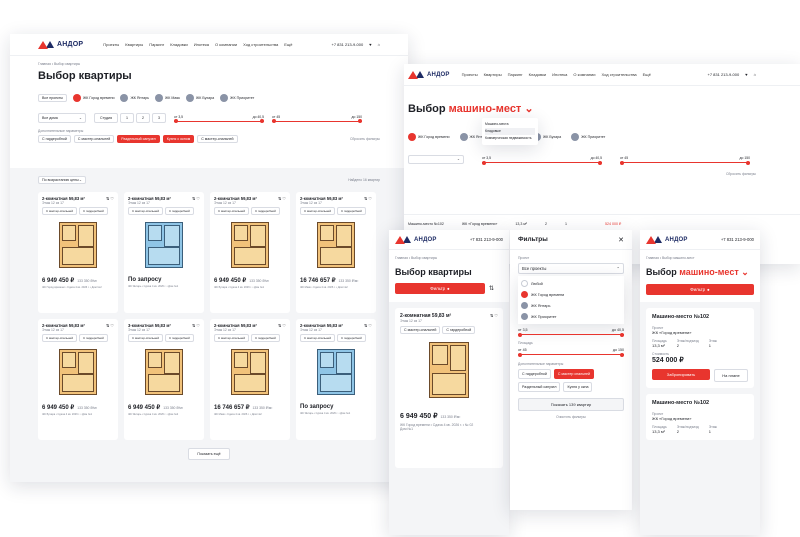 The height and width of the screenshot is (537, 800). What do you see at coordinates (621, 240) in the screenshot?
I see `close-icon: ✕` at bounding box center [621, 240].